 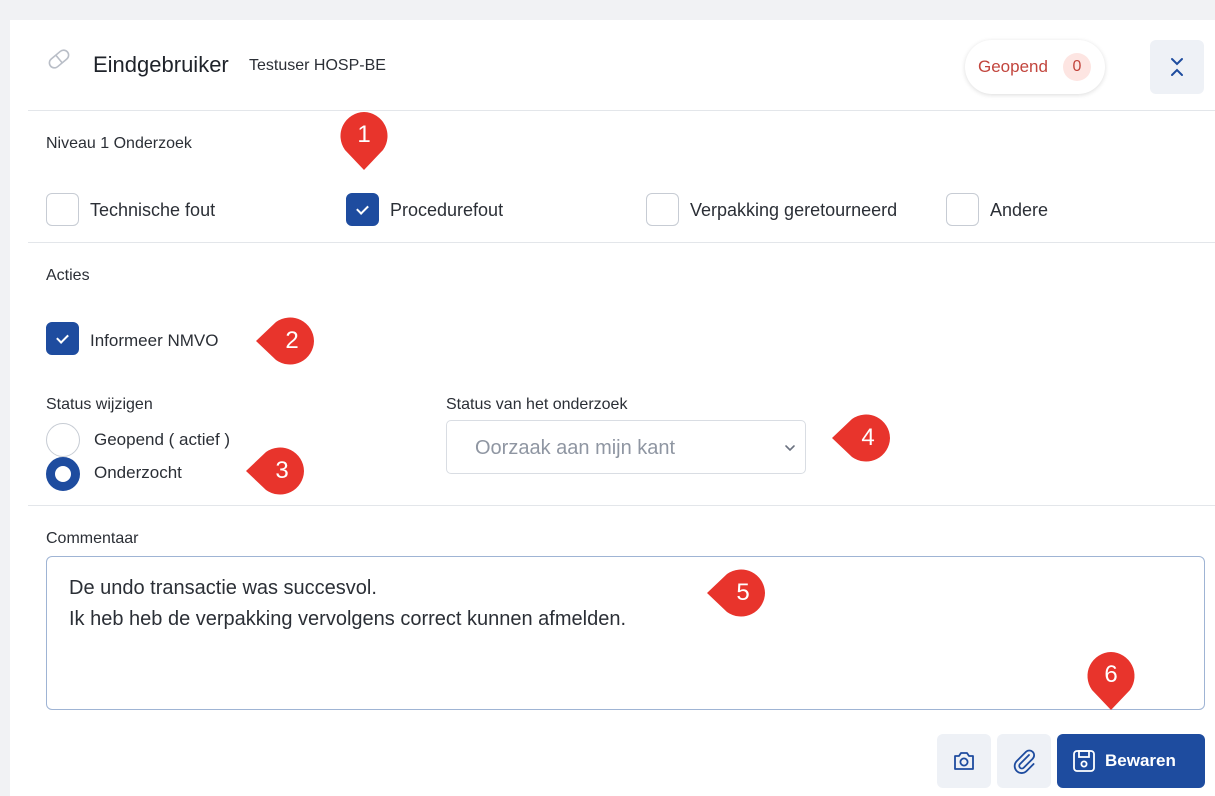 I want to click on checkbox-procedurefout, so click(x=362, y=209).